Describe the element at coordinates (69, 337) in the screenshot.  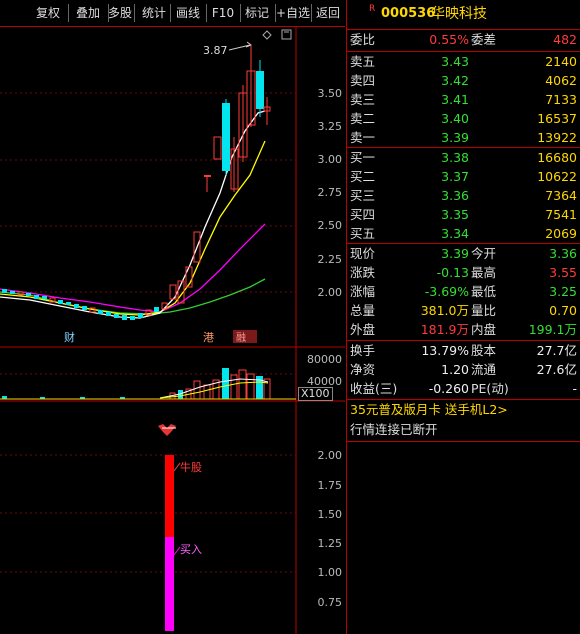
I see `marker-cai: 财` at that location.